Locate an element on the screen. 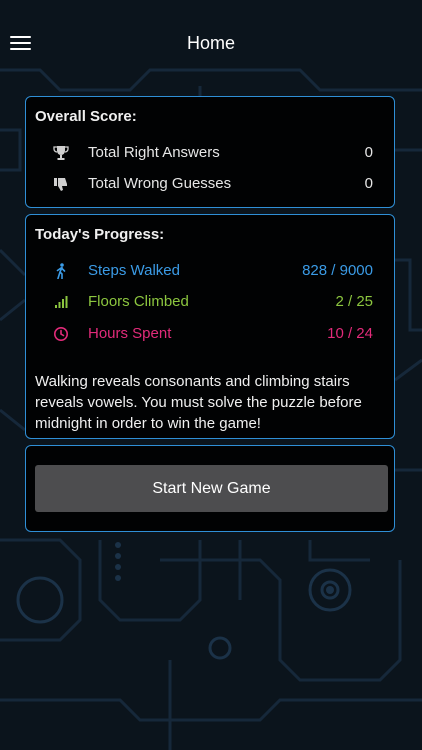 The height and width of the screenshot is (750, 422). start-game-card: Start New Game is located at coordinates (210, 488).